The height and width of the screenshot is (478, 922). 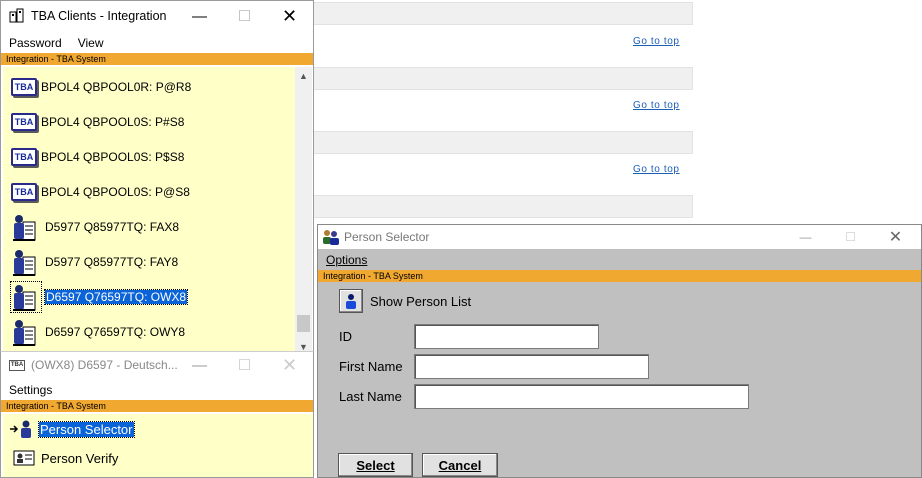 I want to click on tba-small-icon: TBA, so click(x=17, y=365).